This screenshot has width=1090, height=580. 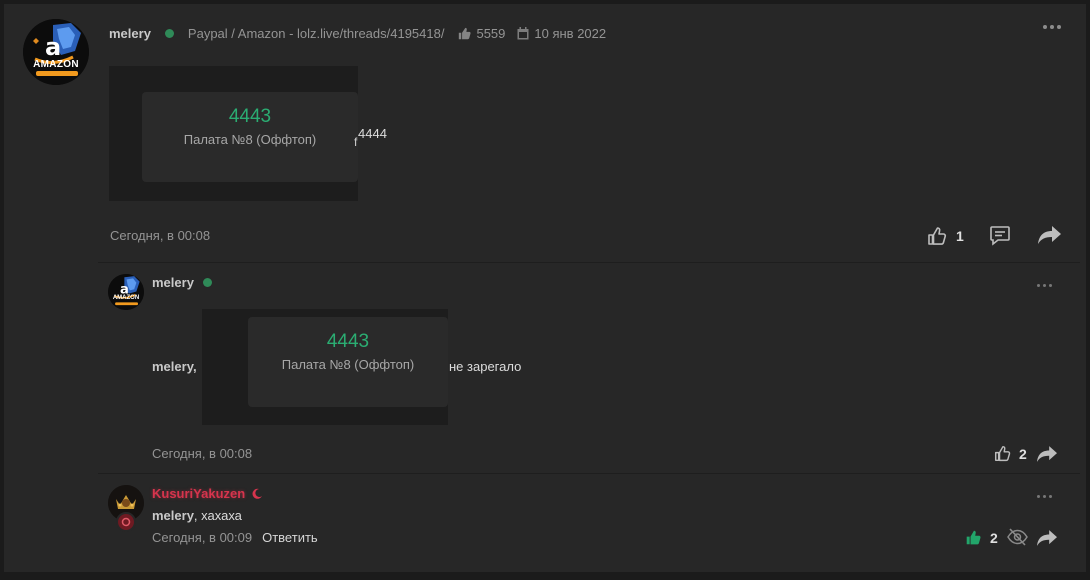 I want to click on hide-eye-icon, so click(x=1017, y=538).